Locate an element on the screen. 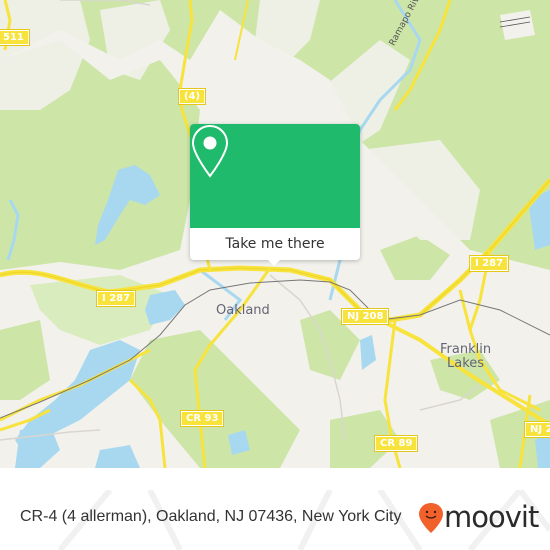  moovit-logo: moovit is located at coordinates (480, 518).